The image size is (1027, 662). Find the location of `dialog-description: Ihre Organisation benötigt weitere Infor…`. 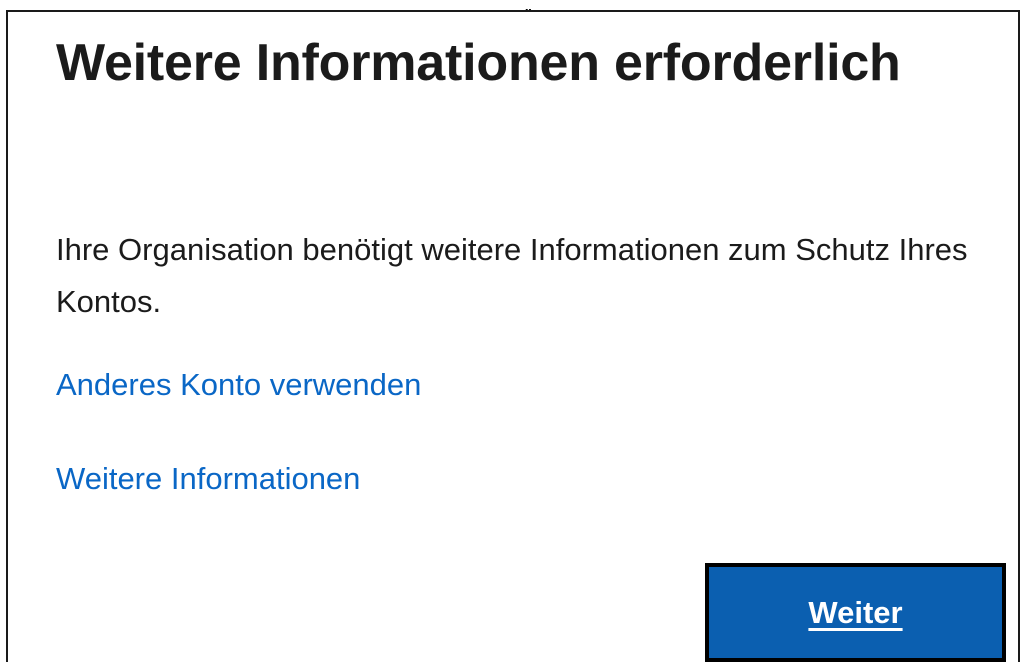

dialog-description: Ihre Organisation benötigt weitere Infor… is located at coordinates (512, 275).